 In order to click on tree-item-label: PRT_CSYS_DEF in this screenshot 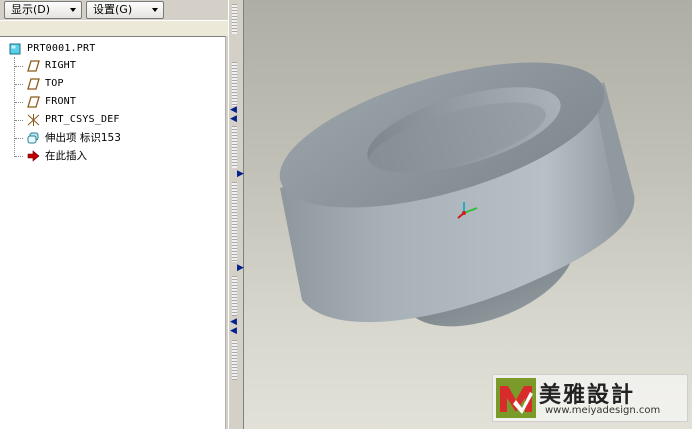, I will do `click(82, 119)`.